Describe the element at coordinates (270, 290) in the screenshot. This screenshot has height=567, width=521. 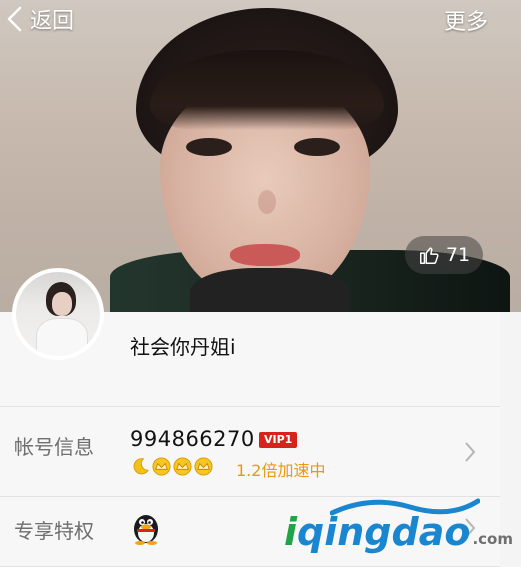
I see `cover-collar` at that location.